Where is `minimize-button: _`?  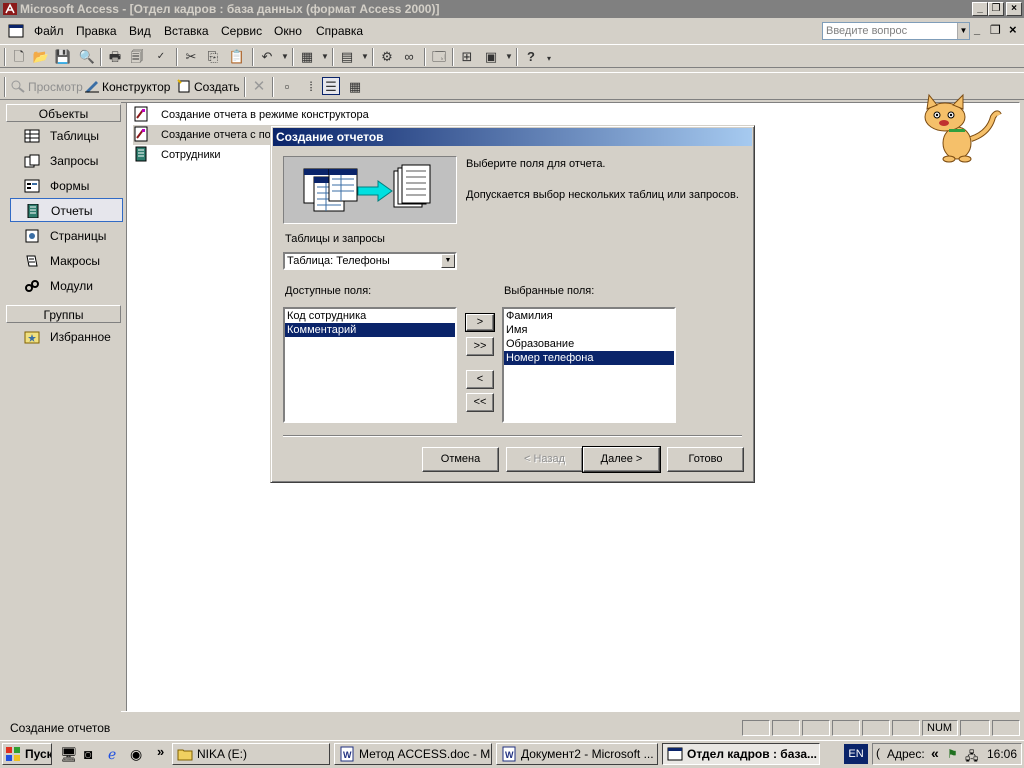
minimize-button: _ is located at coordinates (980, 9).